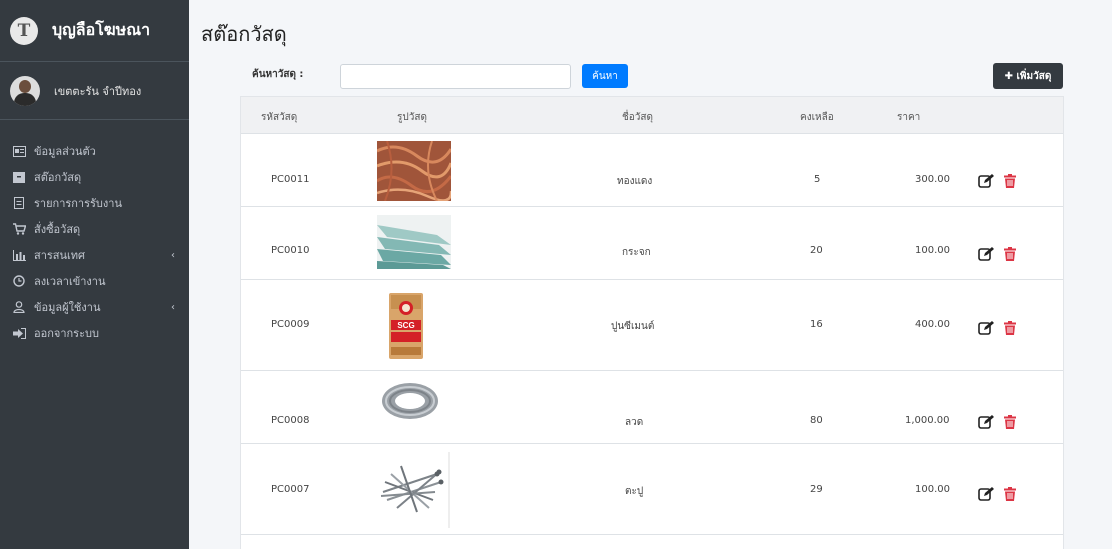  What do you see at coordinates (94, 307) in the screenshot?
I see `sidebar-item-users: ข้อมูลผู้ใช้งาน ‹` at bounding box center [94, 307].